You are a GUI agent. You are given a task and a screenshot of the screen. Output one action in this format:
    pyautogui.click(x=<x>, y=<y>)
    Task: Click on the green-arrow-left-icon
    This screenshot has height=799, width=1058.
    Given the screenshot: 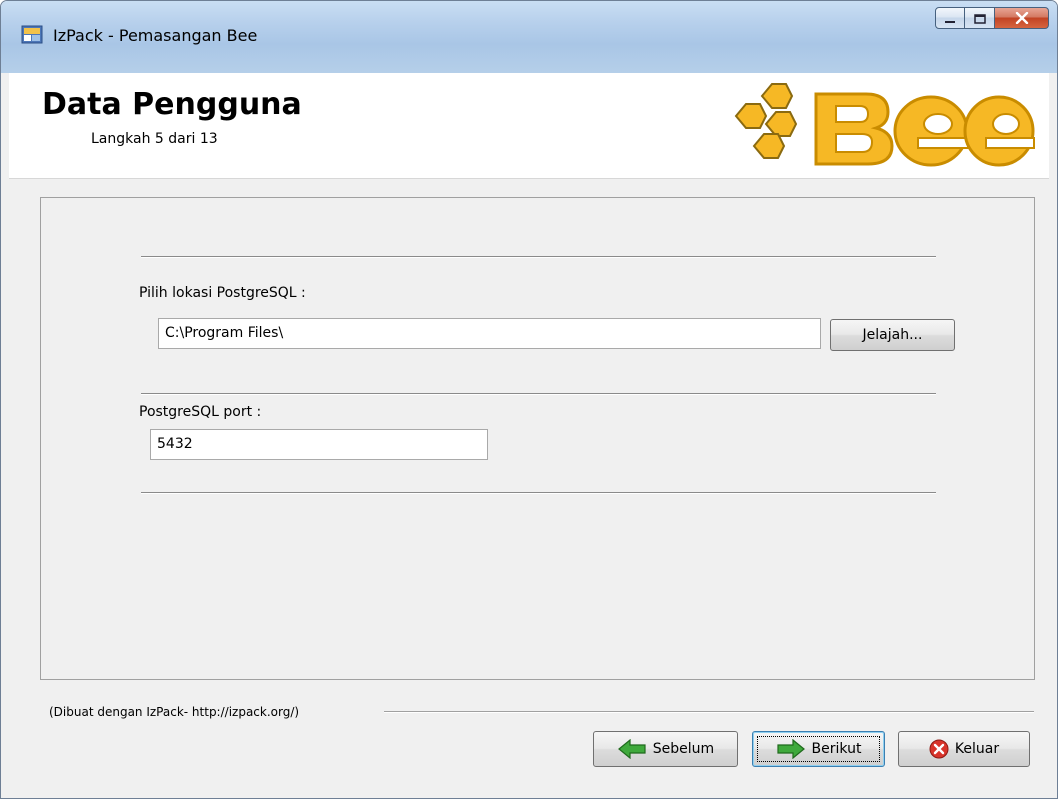 What is the action you would take?
    pyautogui.click(x=632, y=749)
    